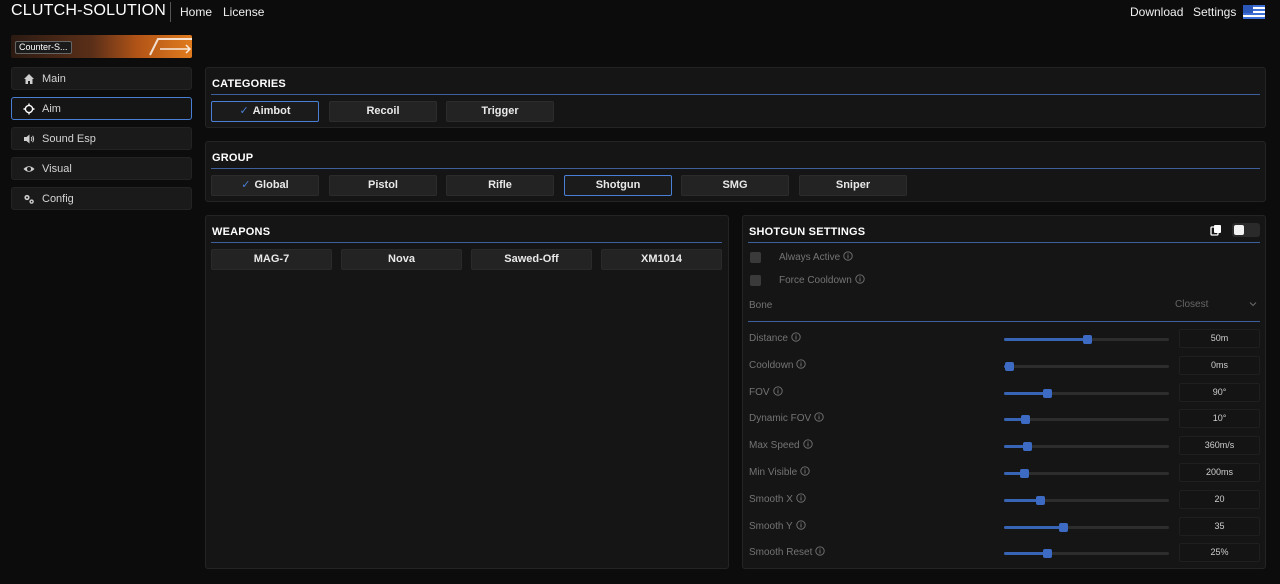  I want to click on gears-icon, so click(29, 199).